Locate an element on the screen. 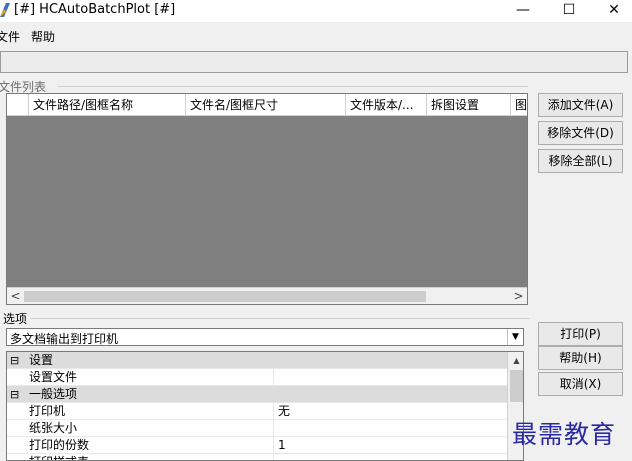  watermark: 最需教育 is located at coordinates (564, 434).